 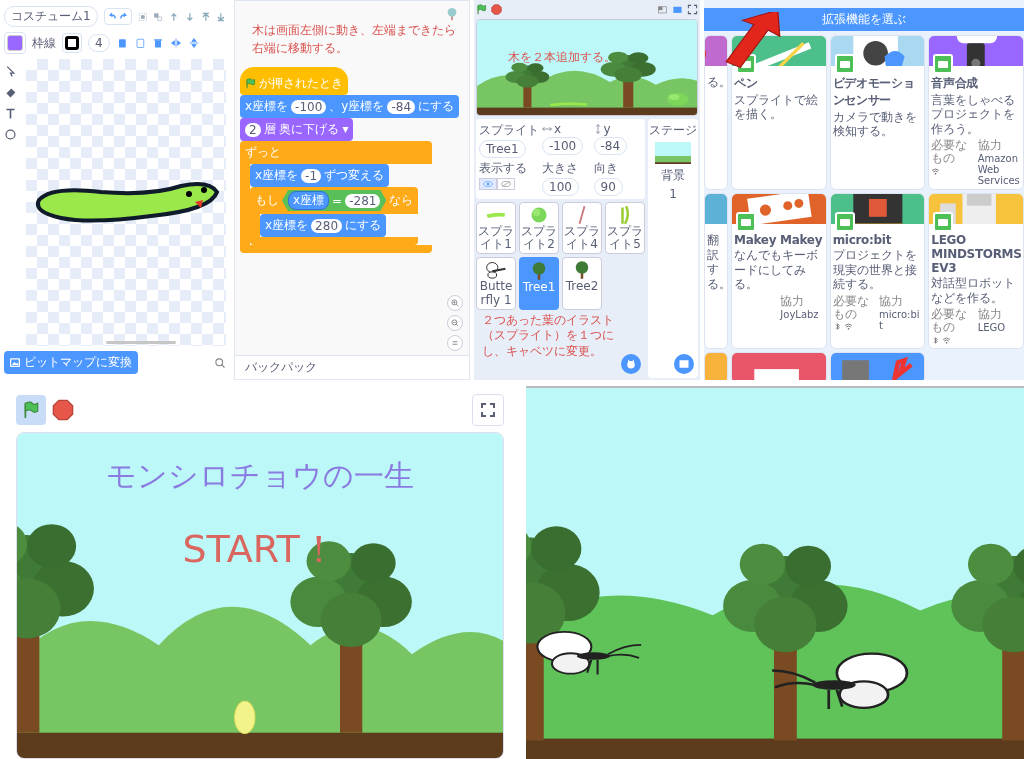 What do you see at coordinates (673, 194) in the screenshot?
I see `backdrops-count: 1` at bounding box center [673, 194].